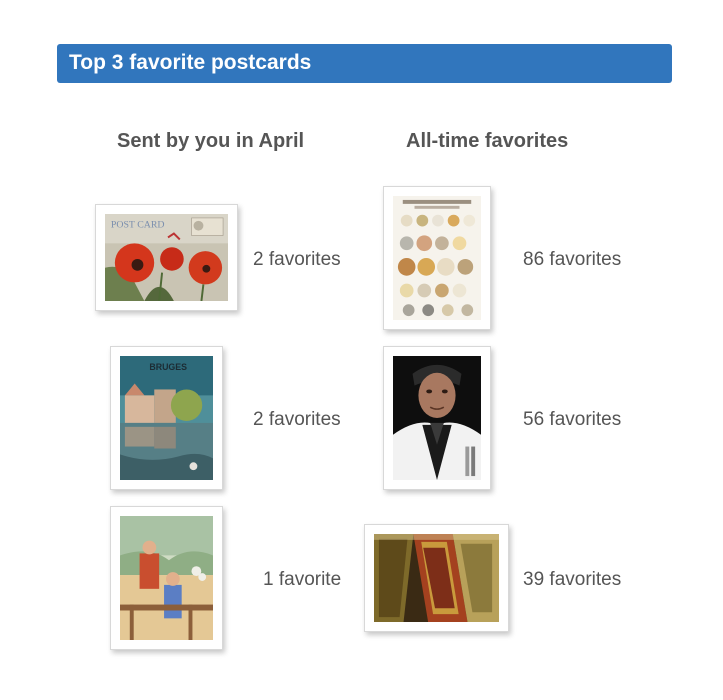 Image resolution: width=723 pixels, height=700 pixels. I want to click on postcard-thumbnail: BRUGES, so click(166, 418).